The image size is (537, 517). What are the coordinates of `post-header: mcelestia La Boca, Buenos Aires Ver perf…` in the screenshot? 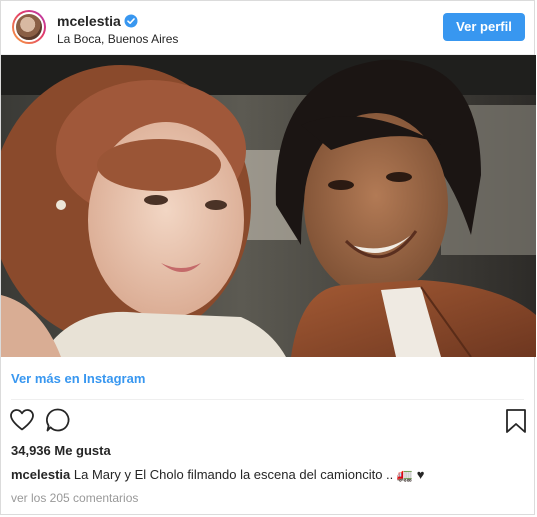 It's located at (267, 28).